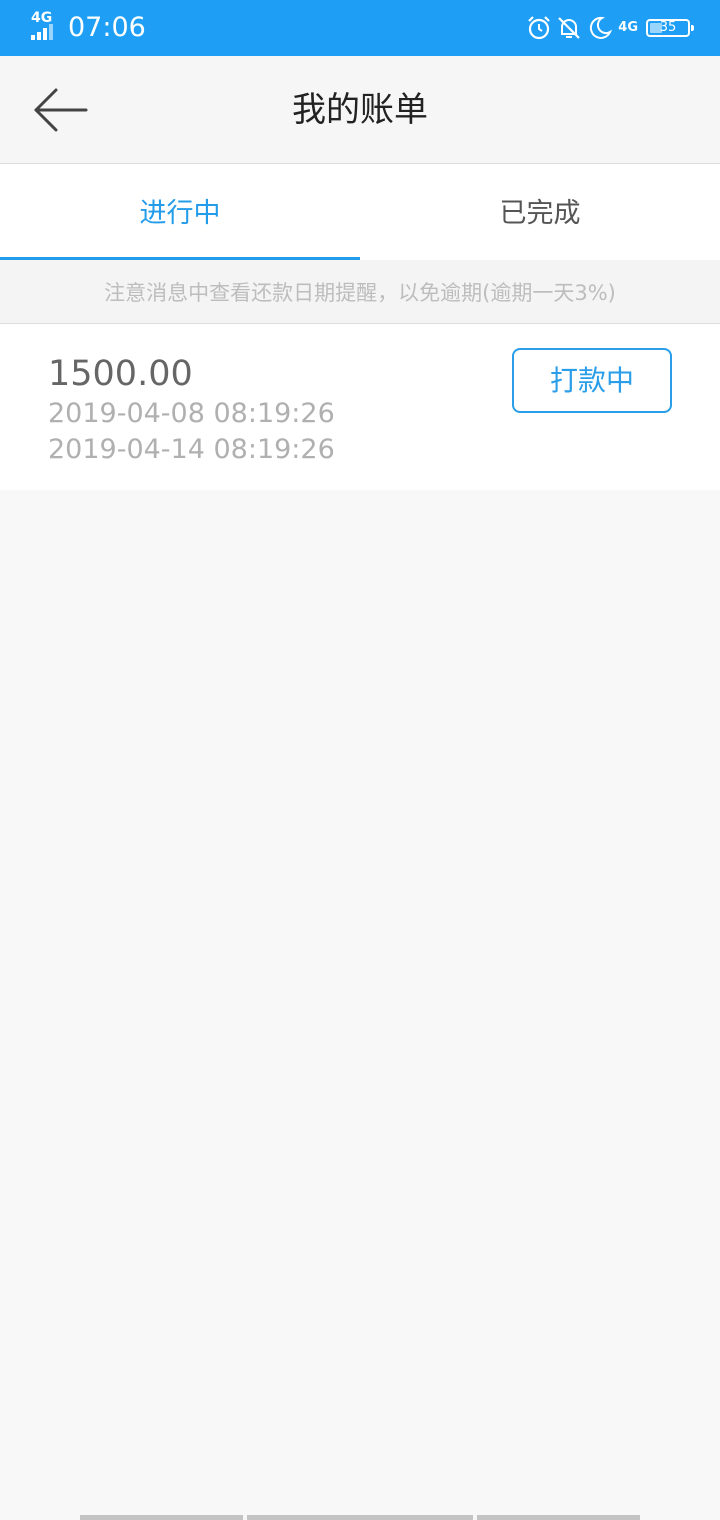 This screenshot has height=1520, width=720. I want to click on do-not-disturb-moon-icon, so click(601, 27).